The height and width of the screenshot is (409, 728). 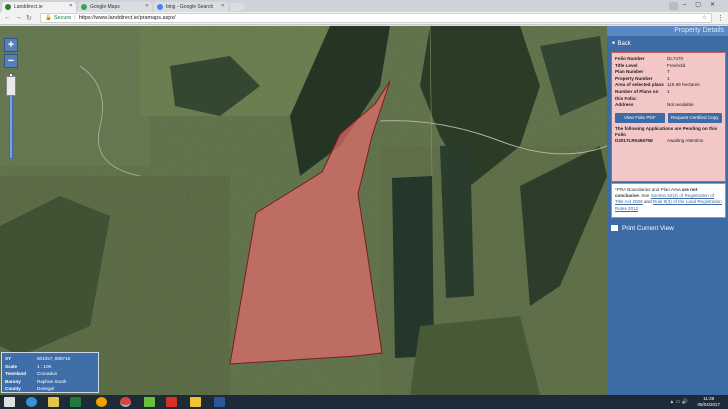 What do you see at coordinates (694, 117) in the screenshot?
I see `request-certified-copy-button: Request Certified Copy` at bounding box center [694, 117].